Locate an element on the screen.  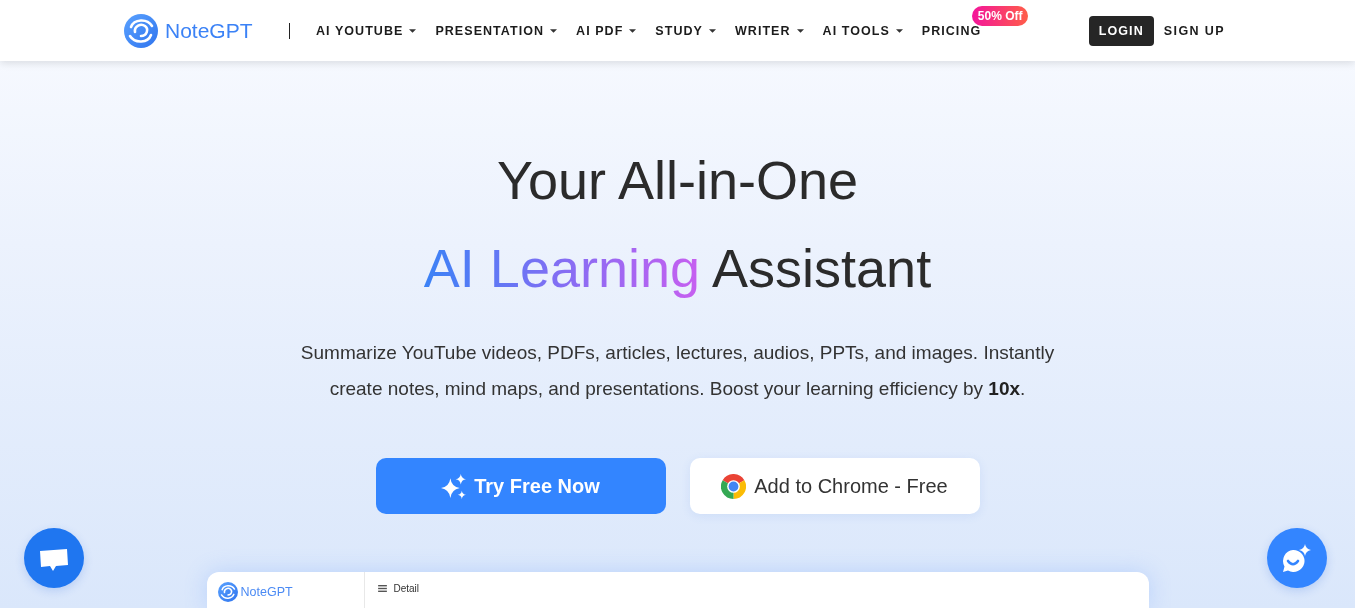
nav-link: AI TOOLS is located at coordinates (862, 30).